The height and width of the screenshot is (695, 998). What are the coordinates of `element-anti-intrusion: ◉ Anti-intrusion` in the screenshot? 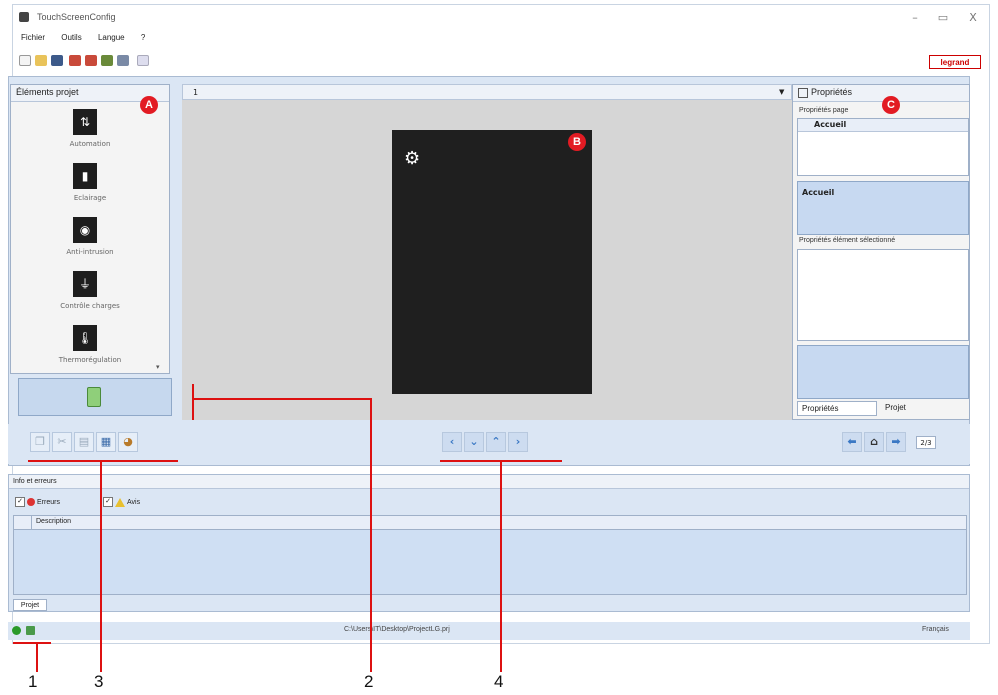 It's located at (90, 239).